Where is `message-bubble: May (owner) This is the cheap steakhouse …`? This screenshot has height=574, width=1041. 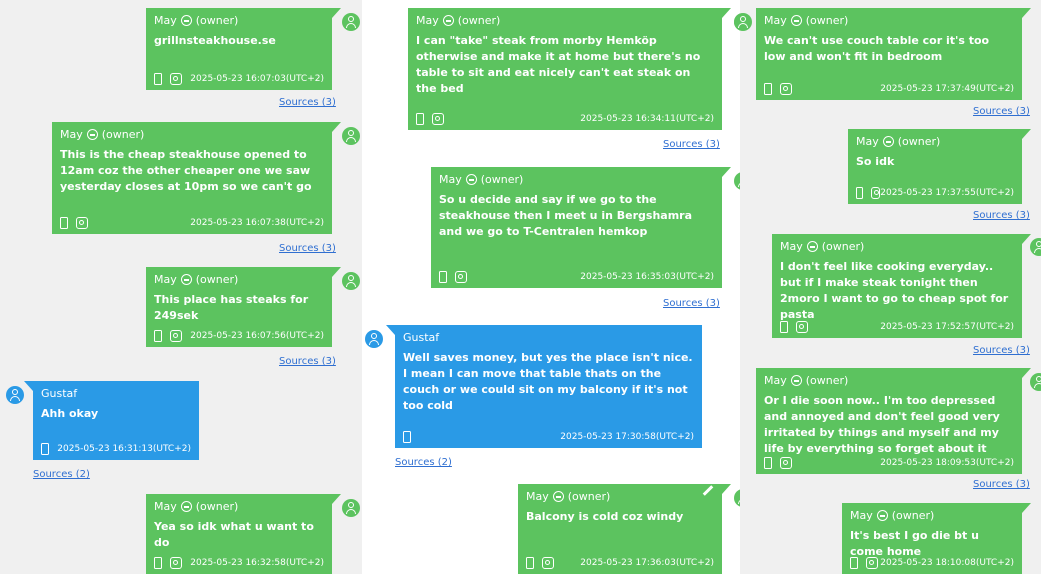
message-bubble: May (owner) This is the cheap steakhouse … is located at coordinates (196, 178).